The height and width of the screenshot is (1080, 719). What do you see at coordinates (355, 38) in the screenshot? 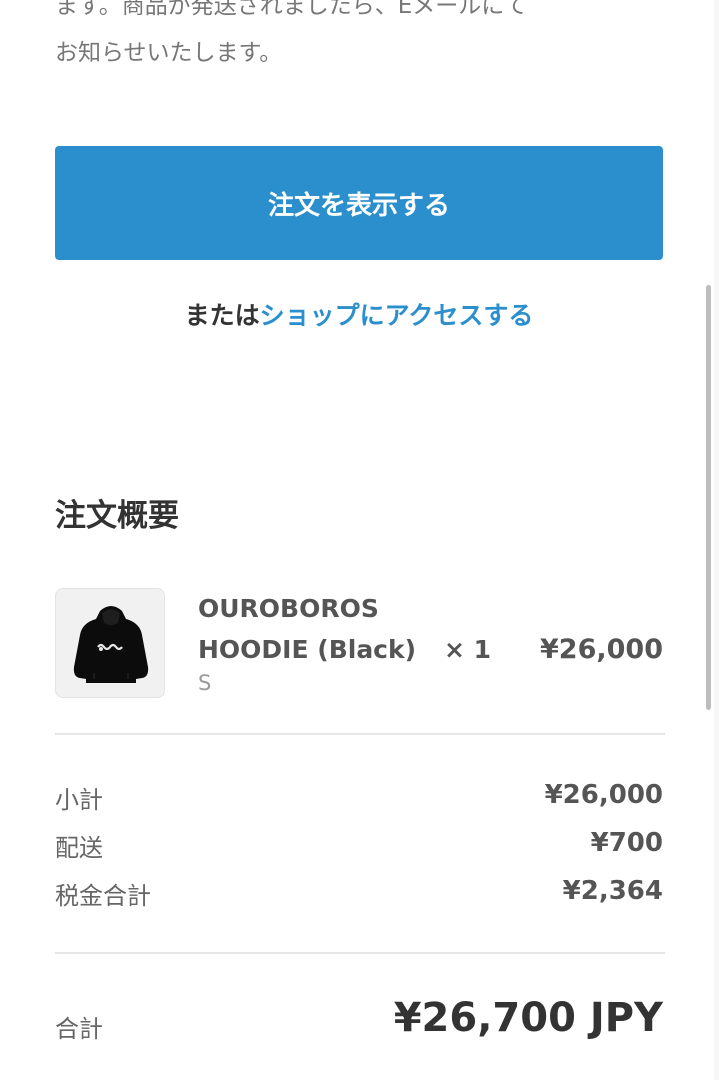
I see `intro-text: ます。商品が発送されましたら、Eメールにて お知らせいたします。` at bounding box center [355, 38].